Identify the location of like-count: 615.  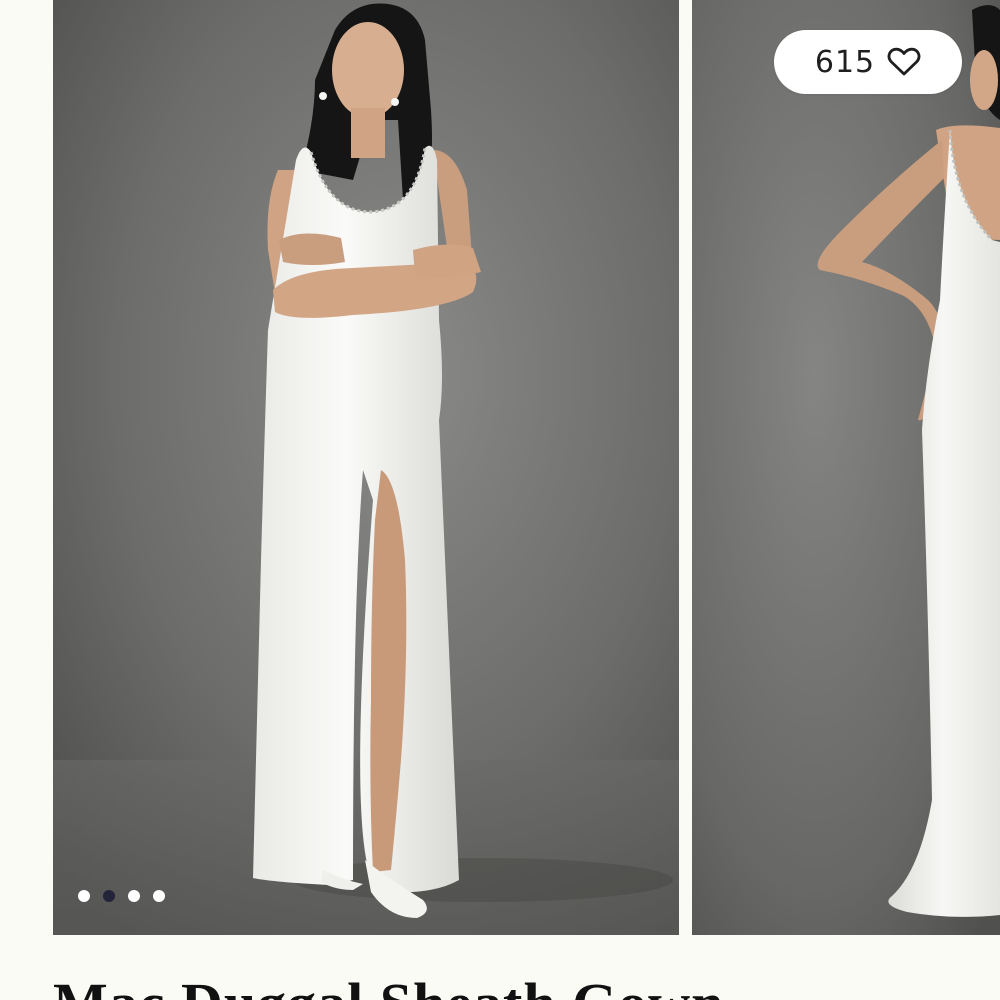
(845, 62).